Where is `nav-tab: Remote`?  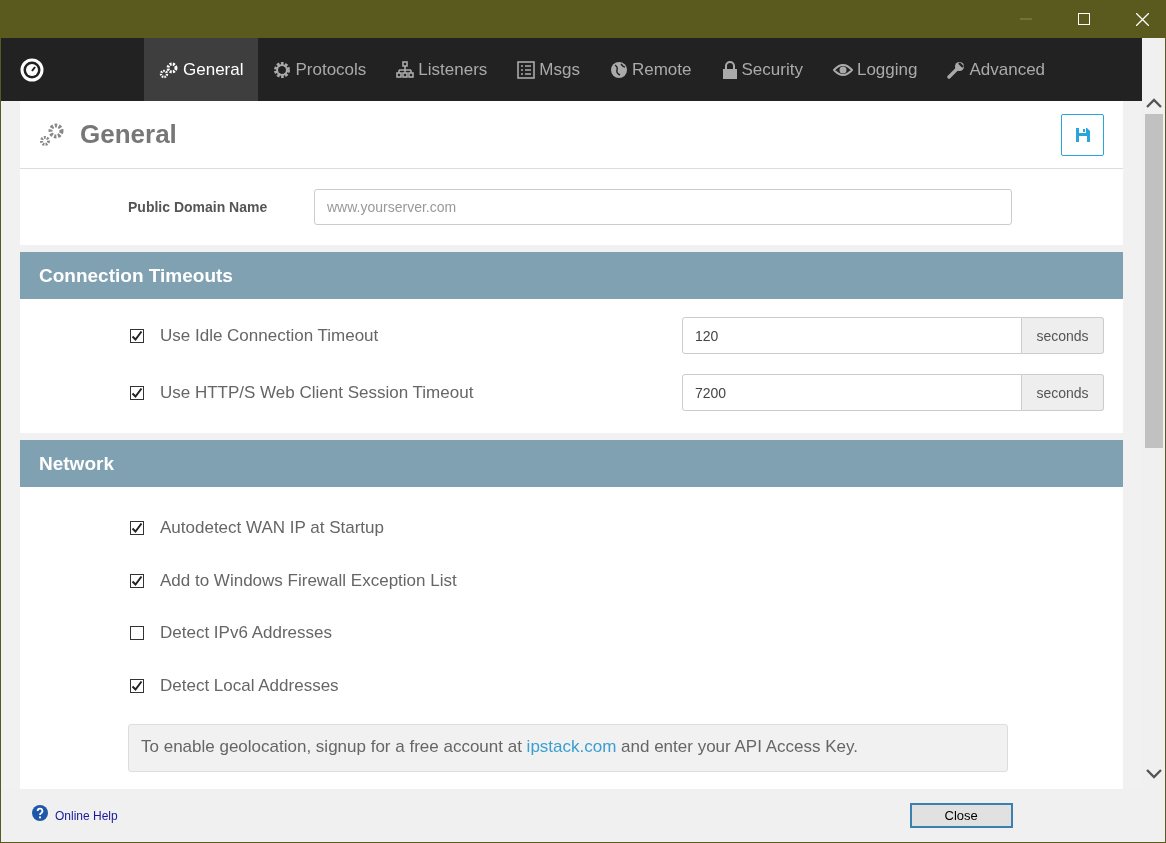 nav-tab: Remote is located at coordinates (650, 69).